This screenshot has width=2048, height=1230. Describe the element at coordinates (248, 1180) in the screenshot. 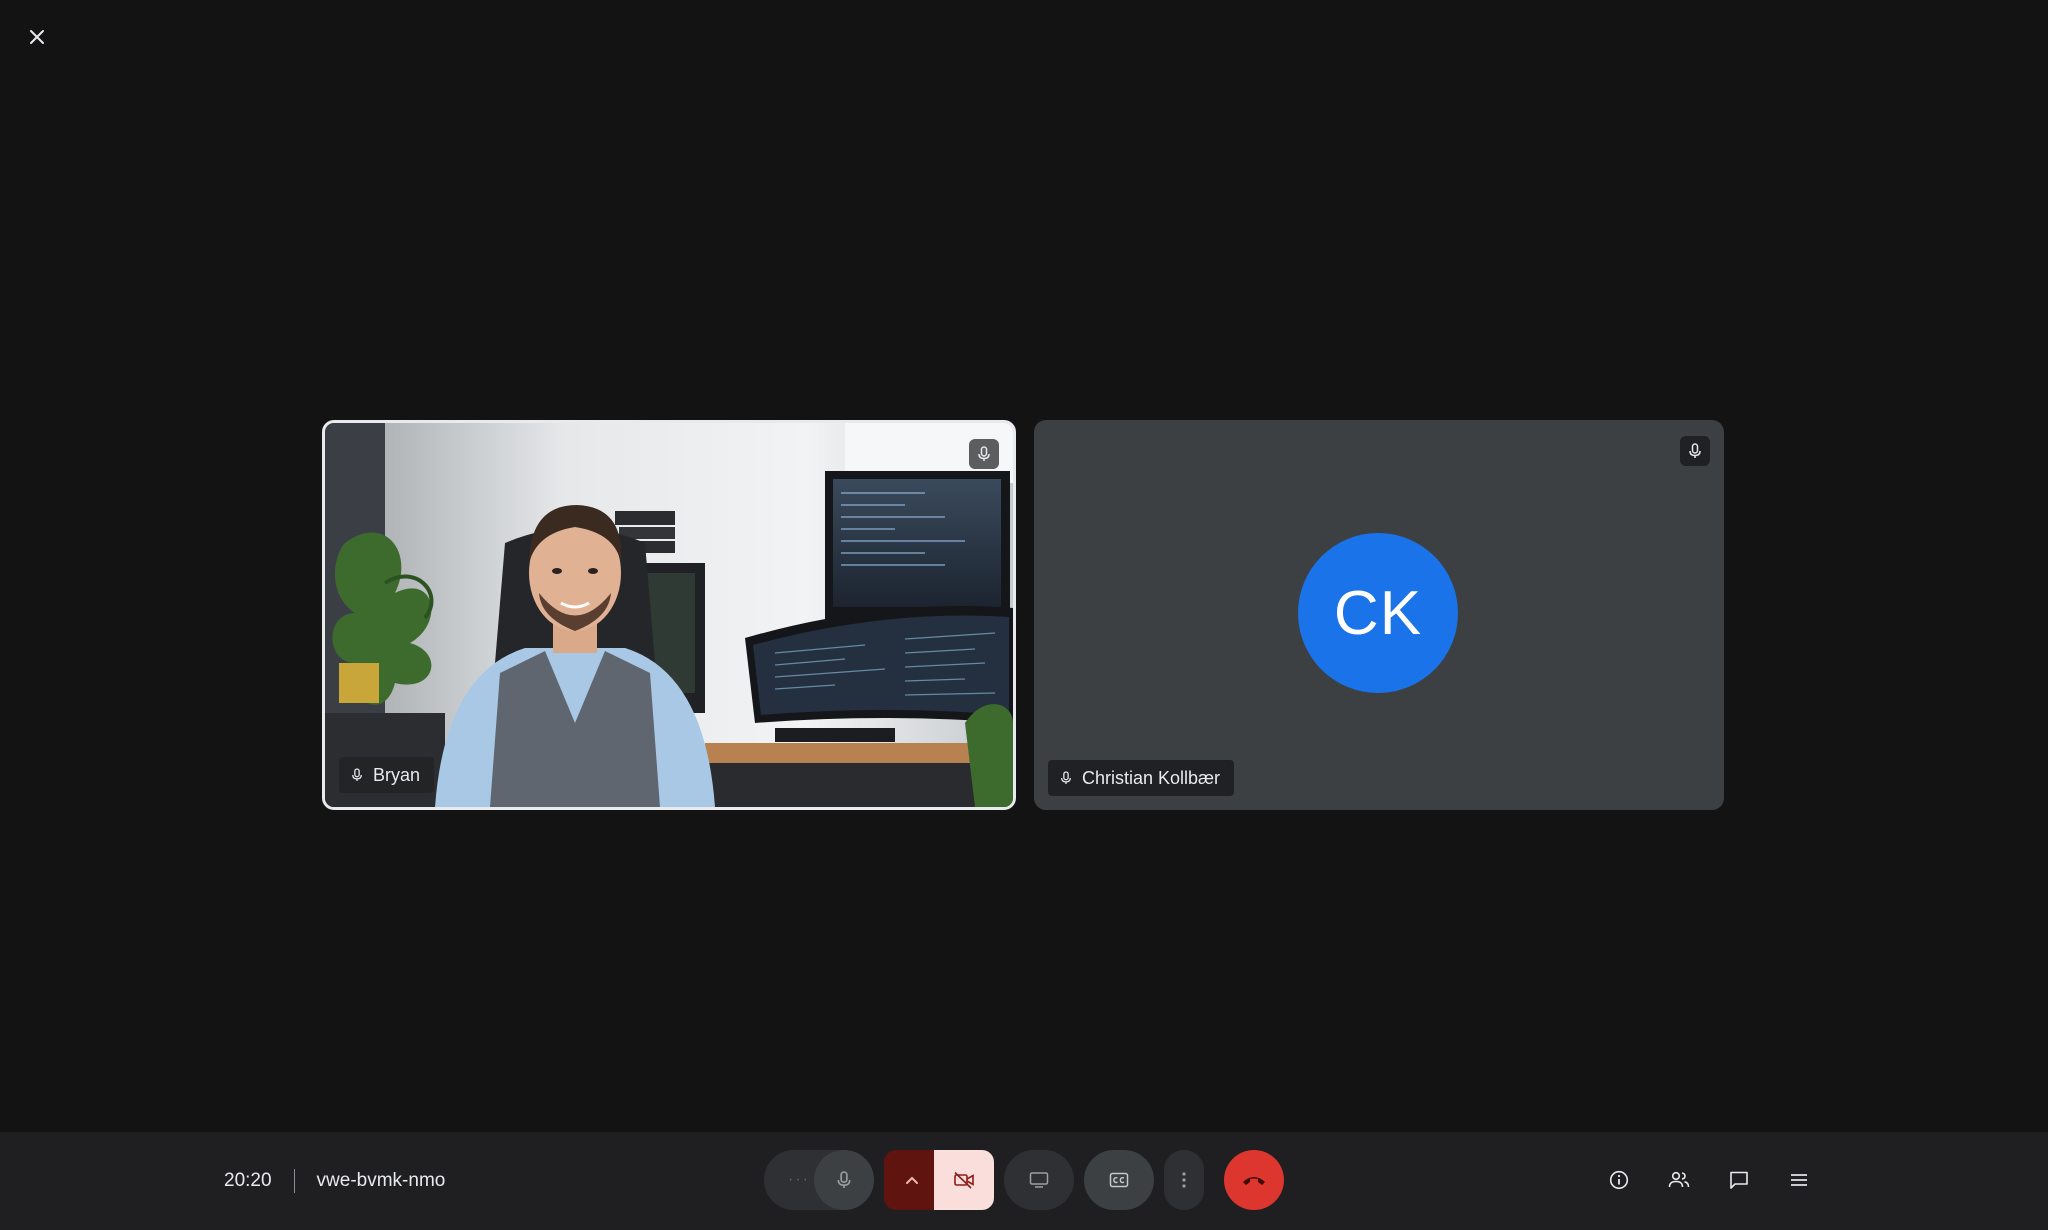

I see `meeting-time: 20:20` at that location.